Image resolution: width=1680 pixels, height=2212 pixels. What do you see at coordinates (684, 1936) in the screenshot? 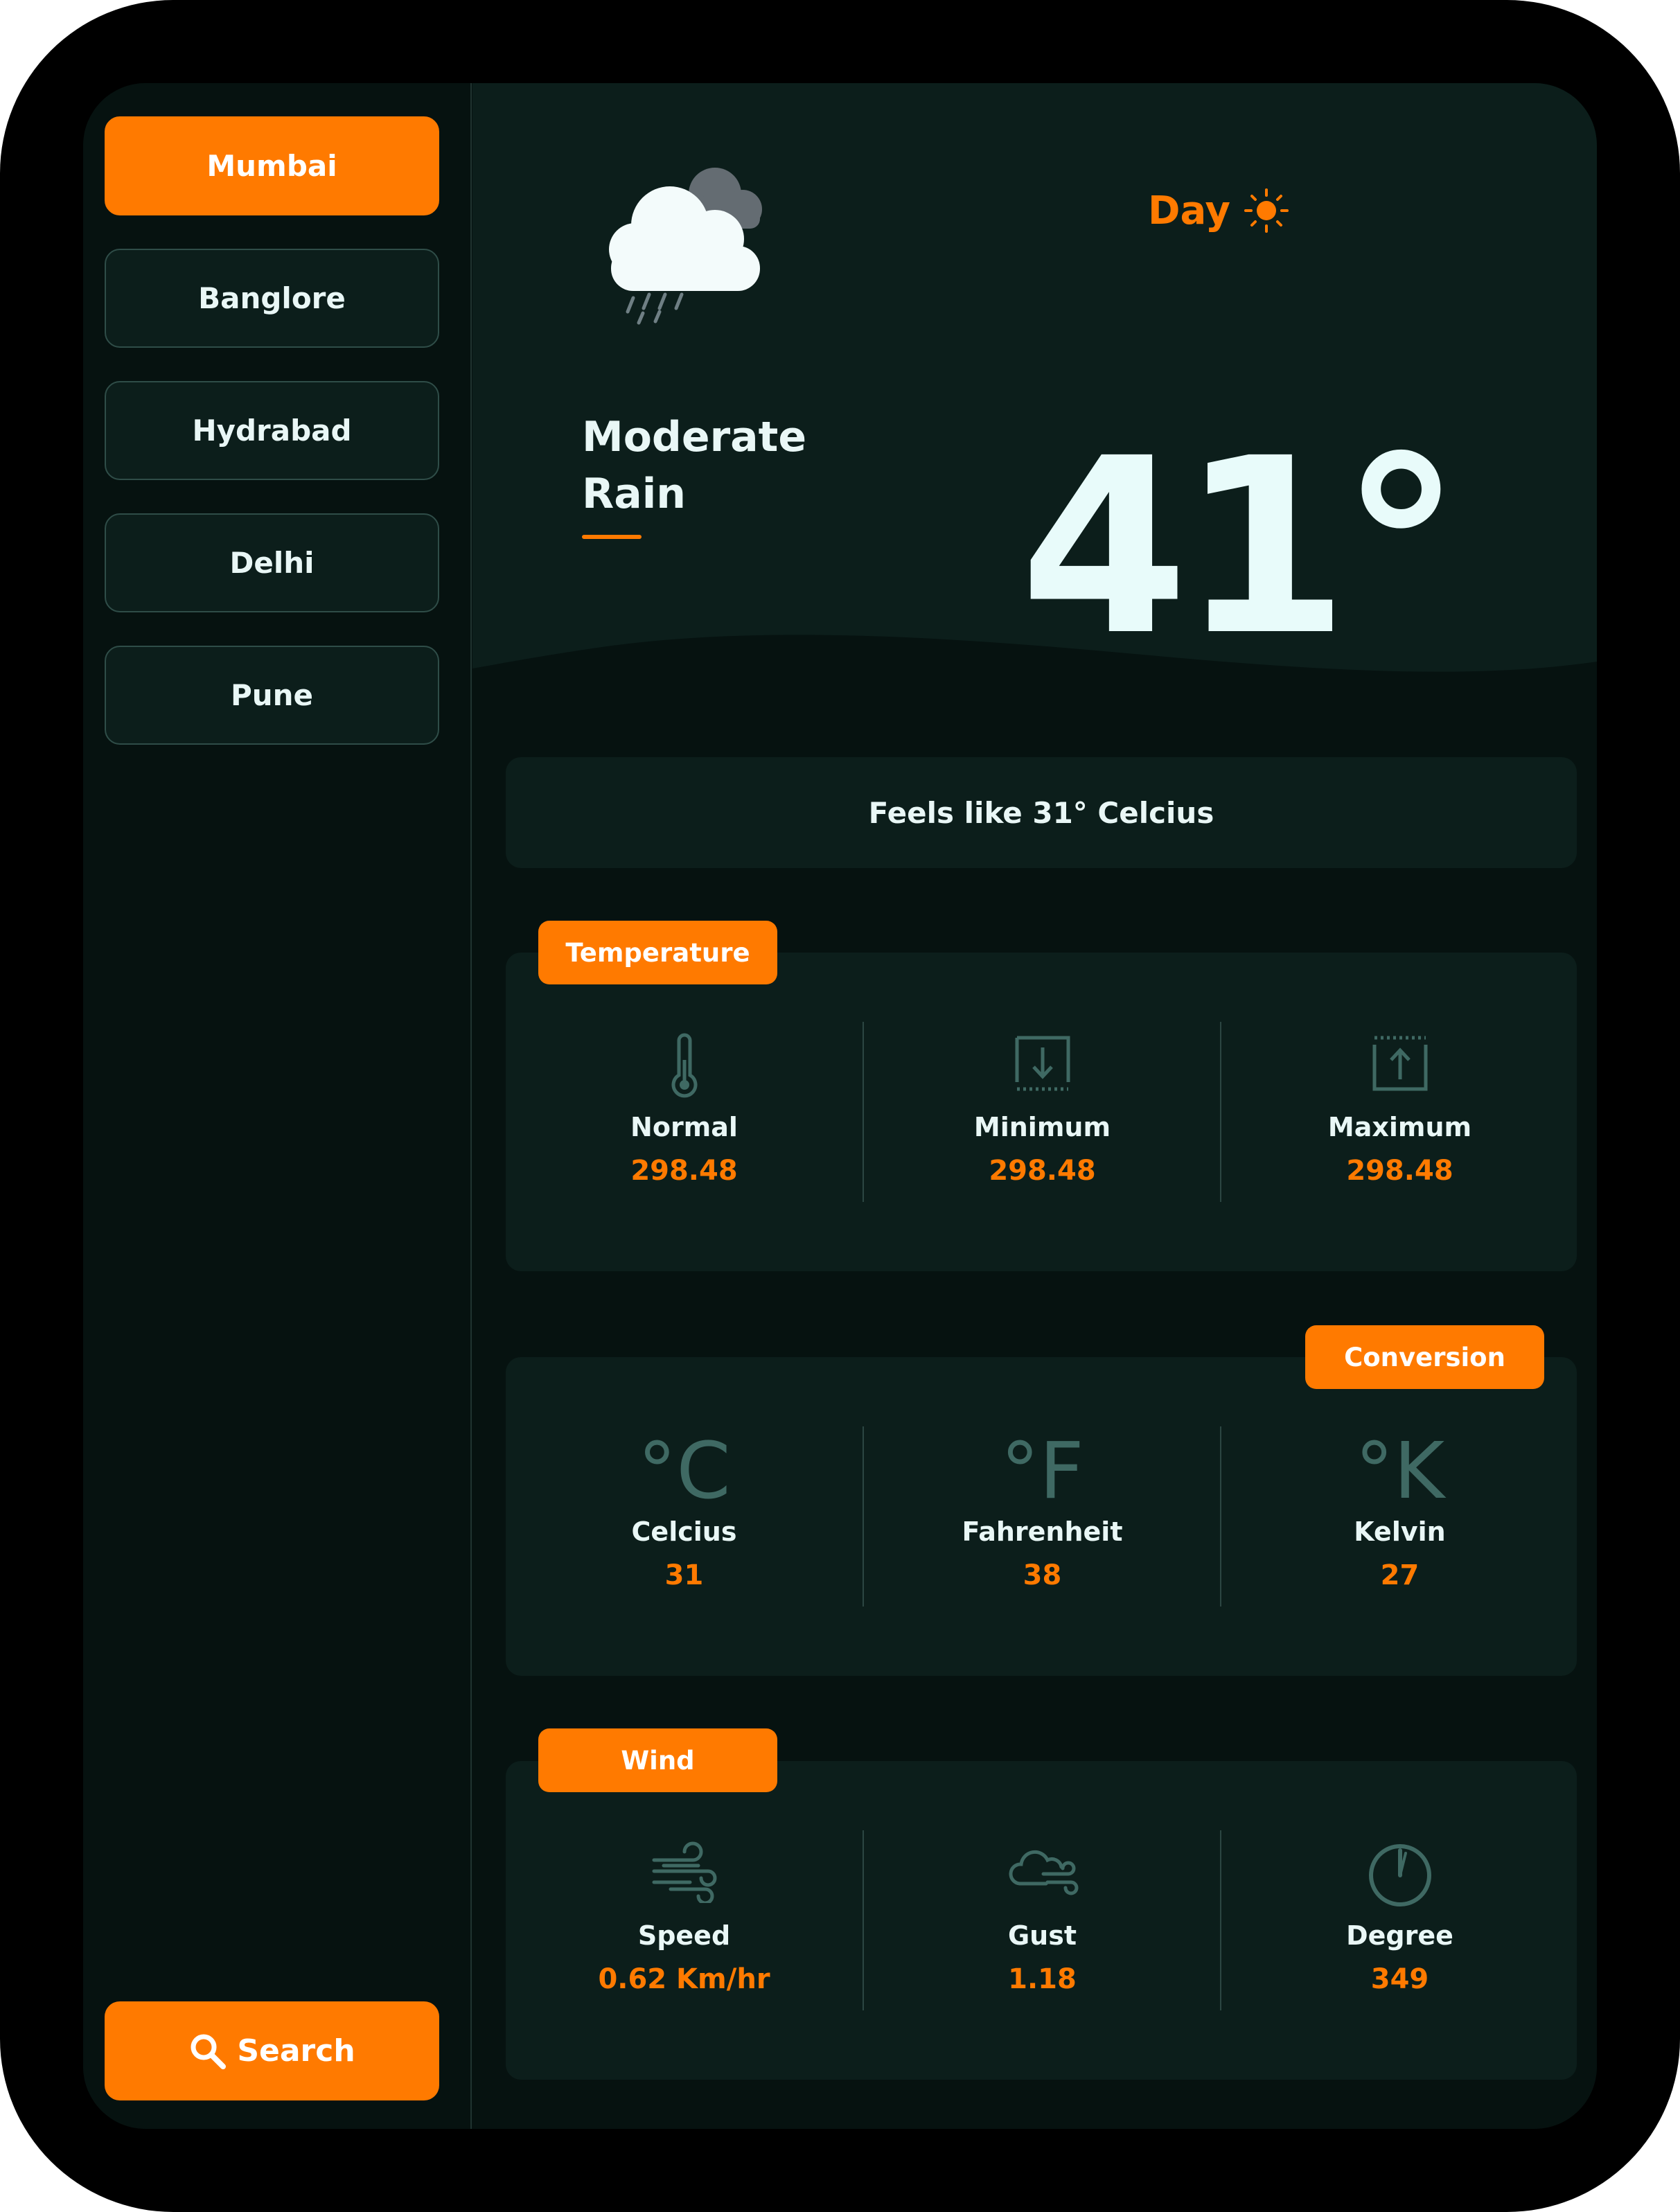
I see `wind-speed-label: Speed` at bounding box center [684, 1936].